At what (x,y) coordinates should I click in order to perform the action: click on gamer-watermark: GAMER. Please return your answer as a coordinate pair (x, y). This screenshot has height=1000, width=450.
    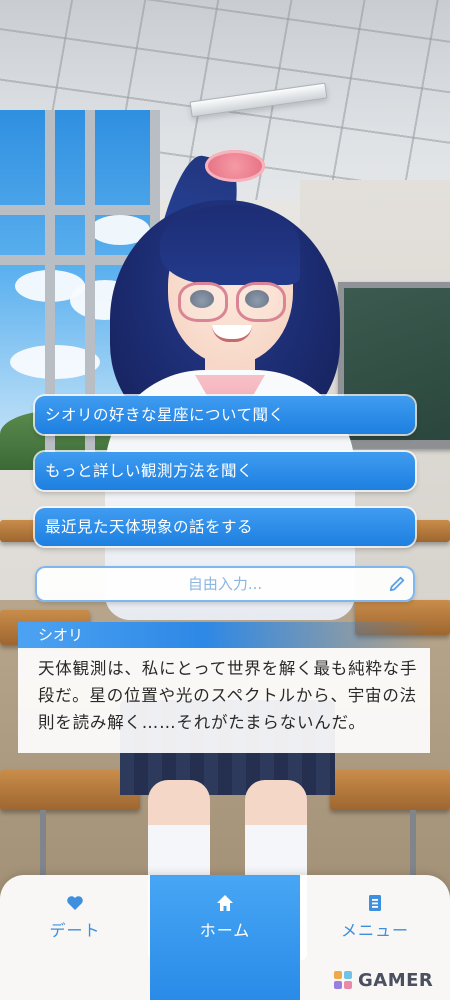
    Looking at the image, I should click on (382, 980).